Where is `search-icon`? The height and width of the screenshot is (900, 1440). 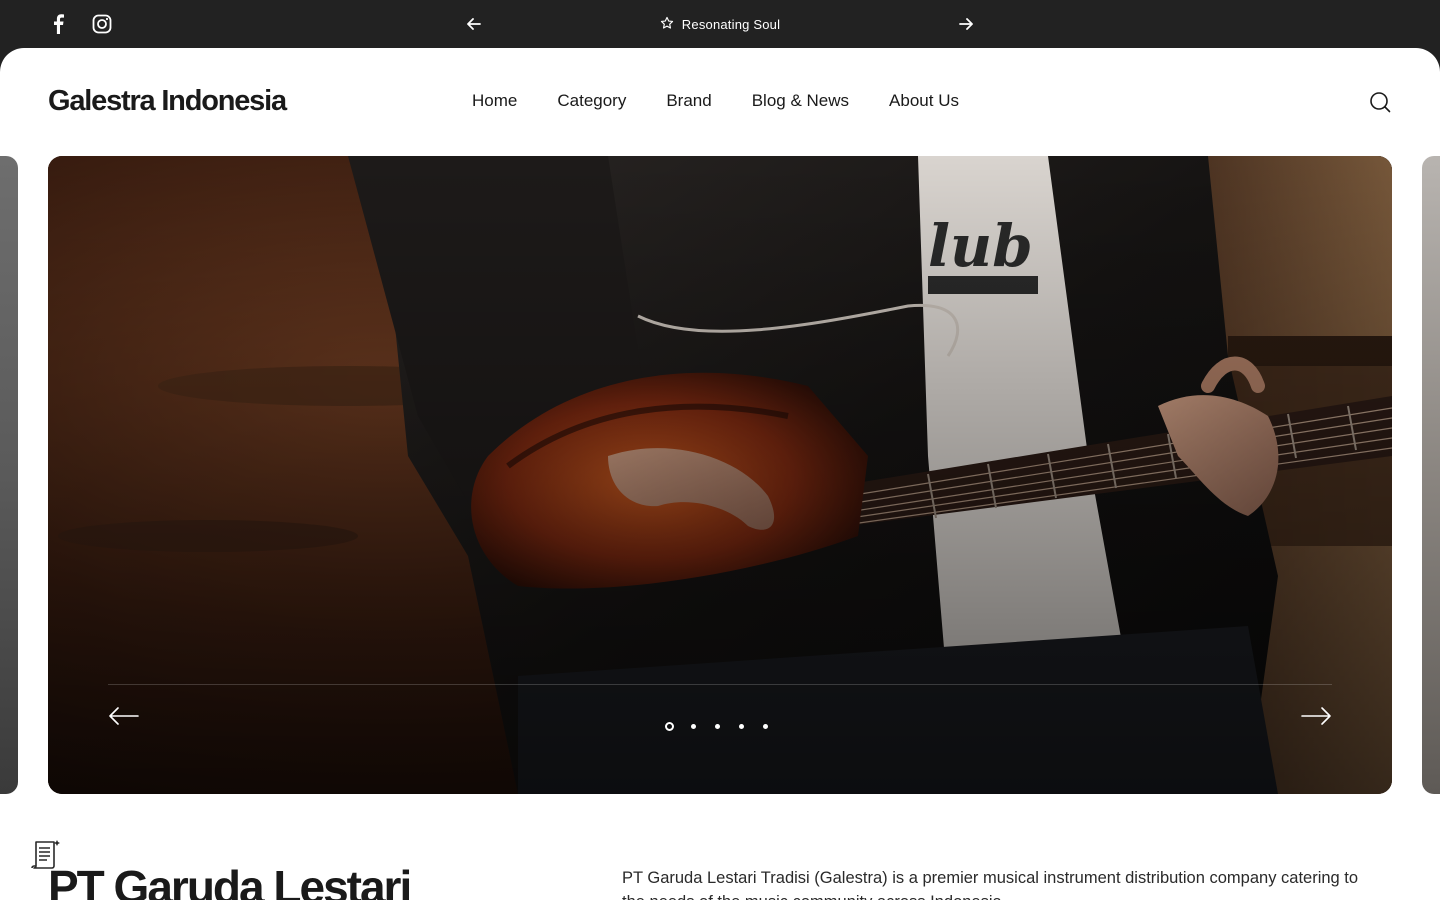 search-icon is located at coordinates (1380, 102).